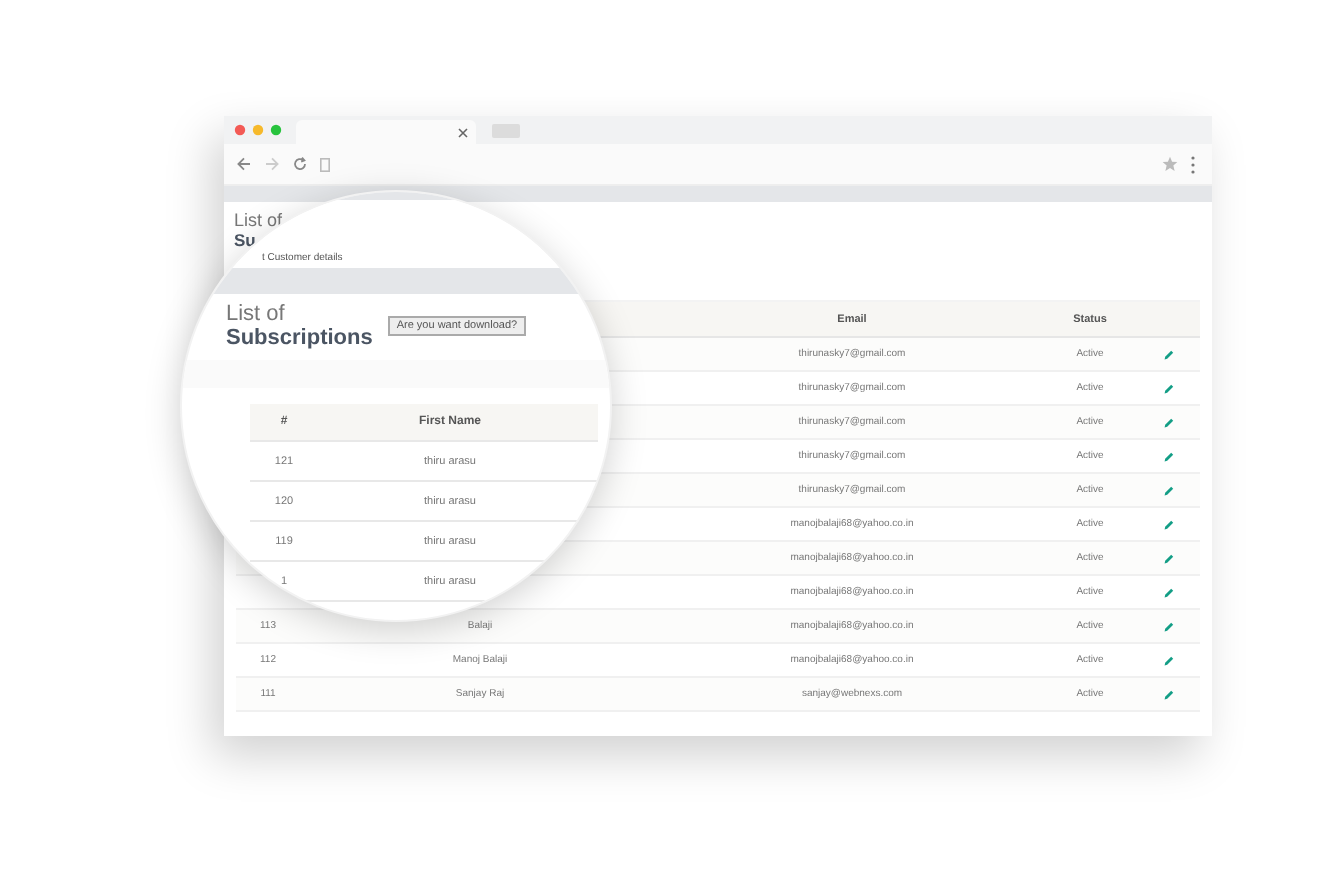 The height and width of the screenshot is (890, 1340). I want to click on window-controls-icon, so click(258, 130).